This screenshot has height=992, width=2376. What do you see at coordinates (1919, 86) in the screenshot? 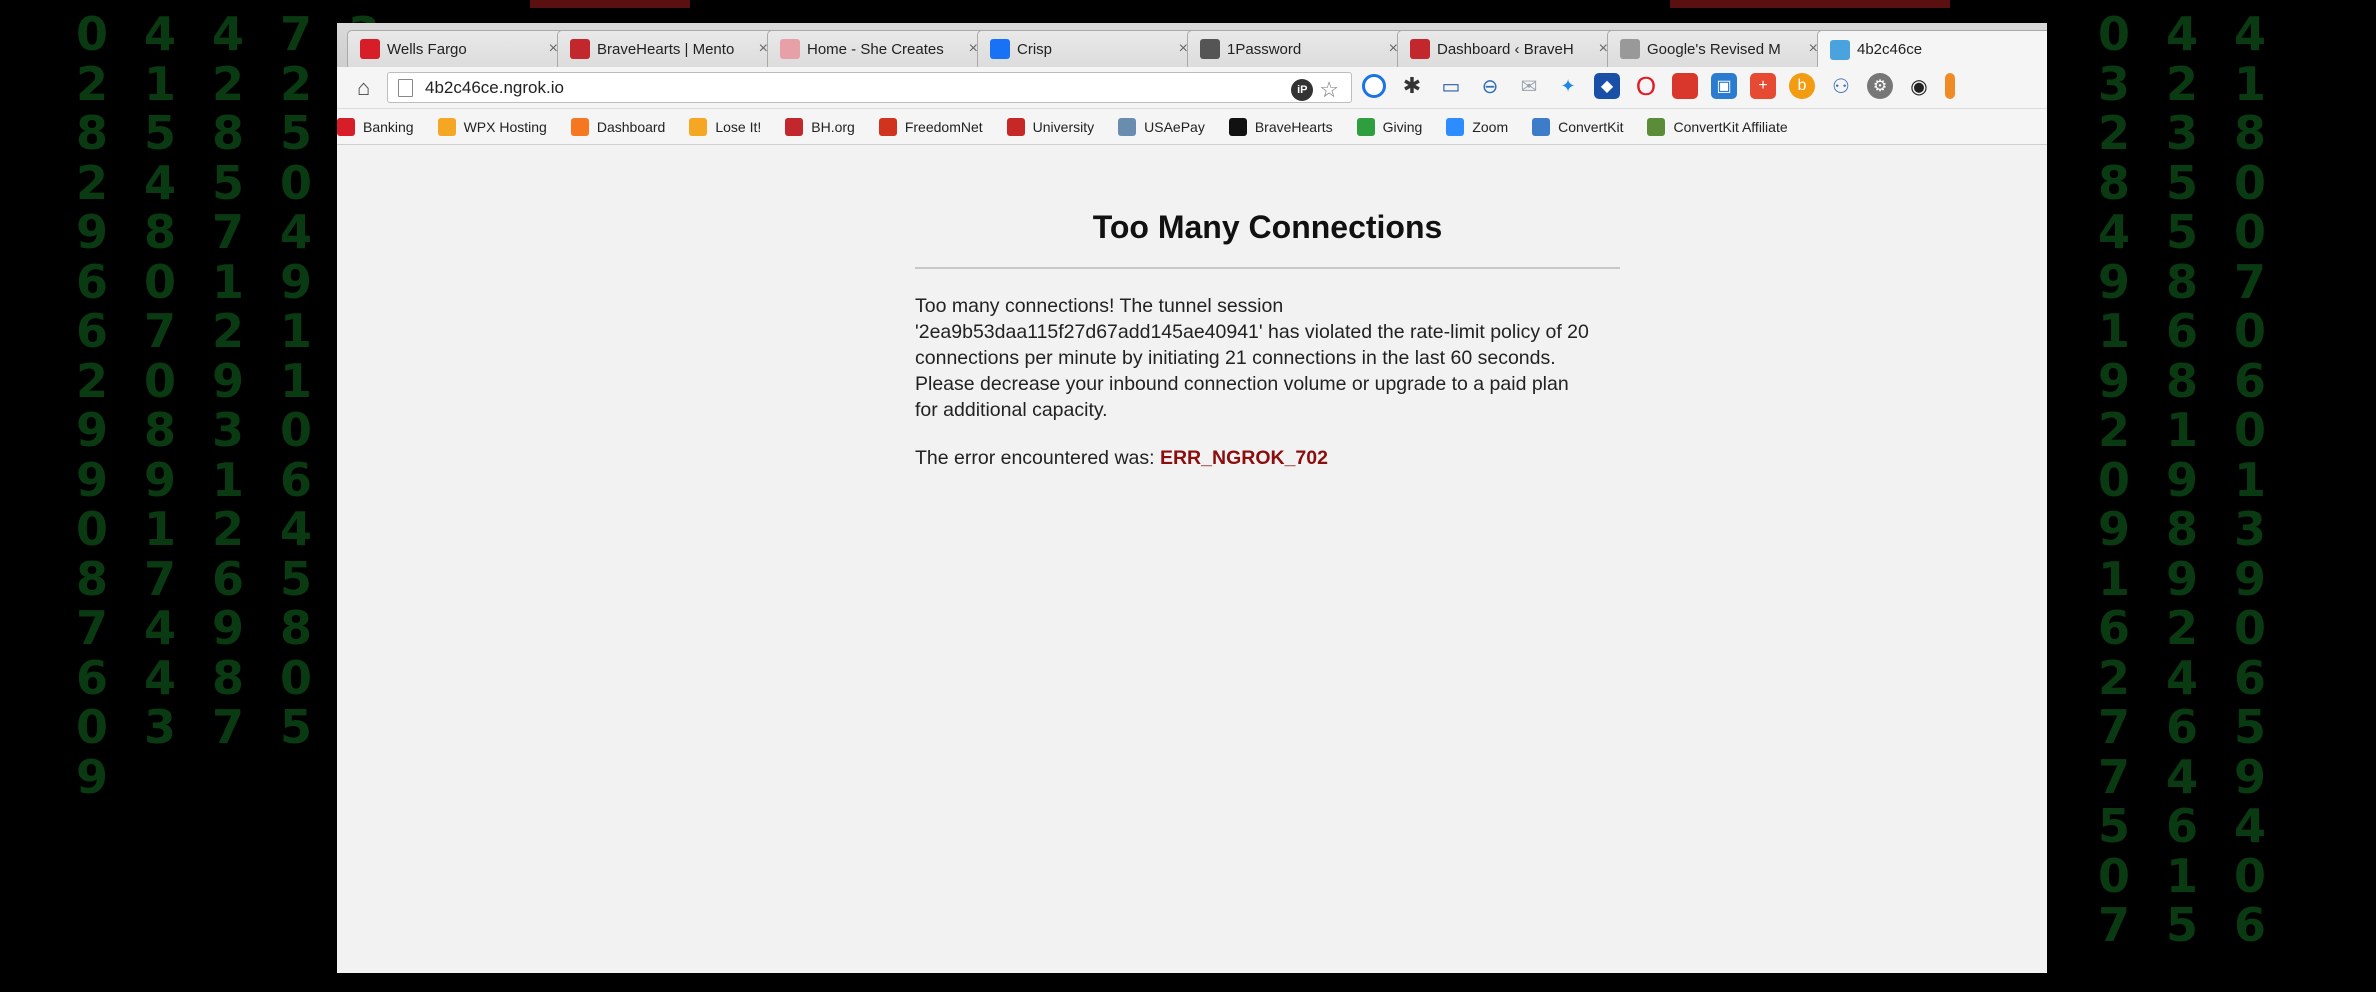
I see `eye-icon: ◉` at bounding box center [1919, 86].